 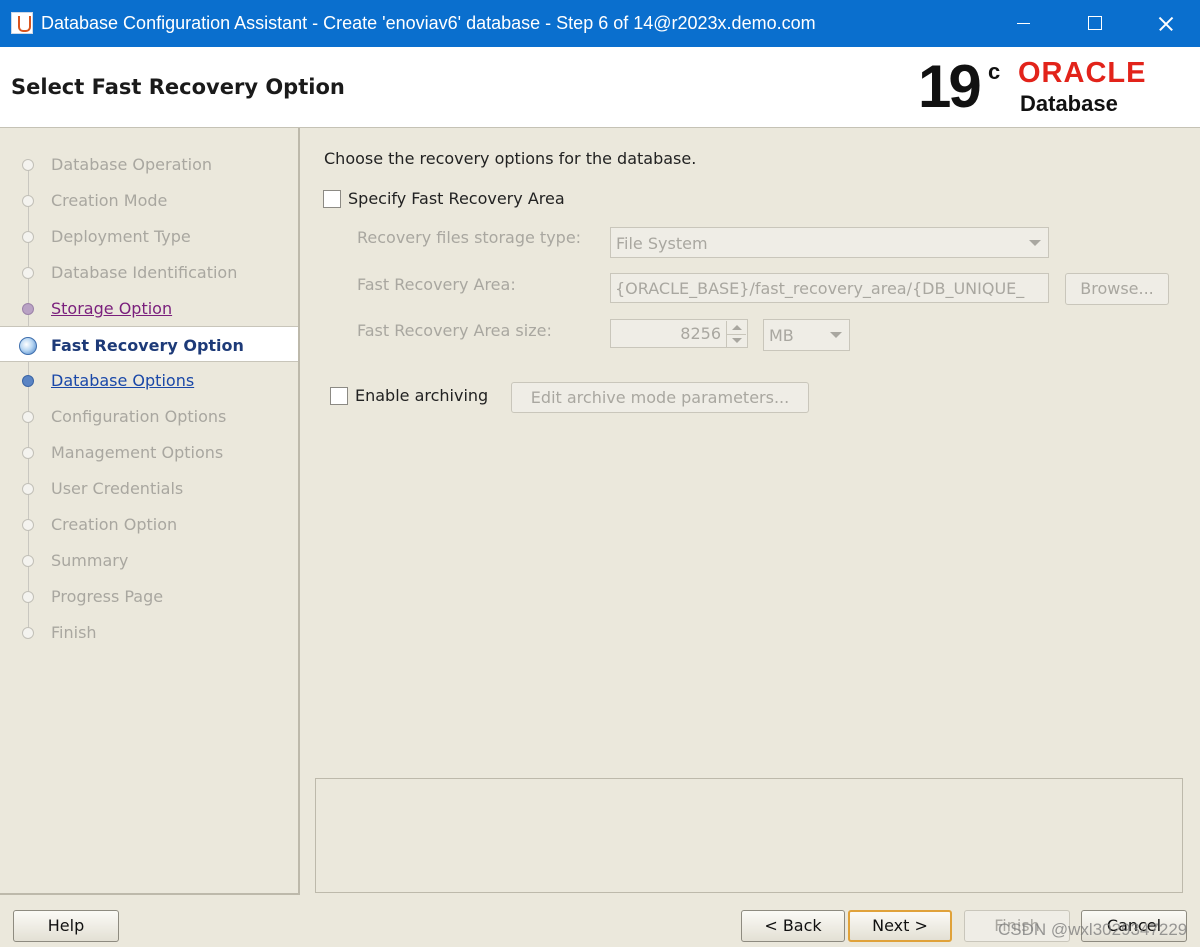 What do you see at coordinates (700, 333) in the screenshot?
I see `fra-size-value: 8256` at bounding box center [700, 333].